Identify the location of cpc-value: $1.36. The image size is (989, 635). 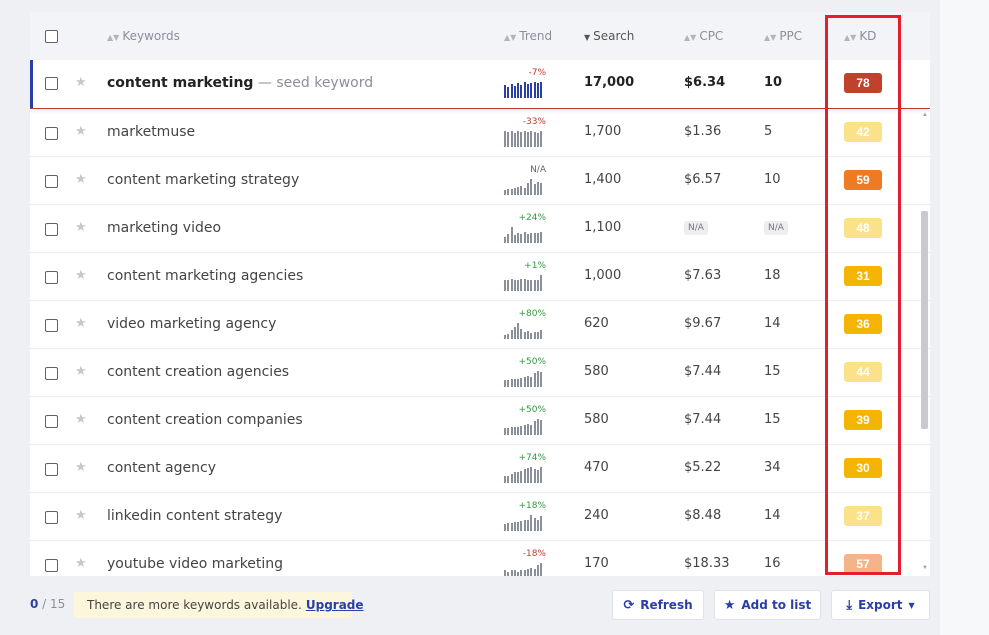
(703, 131).